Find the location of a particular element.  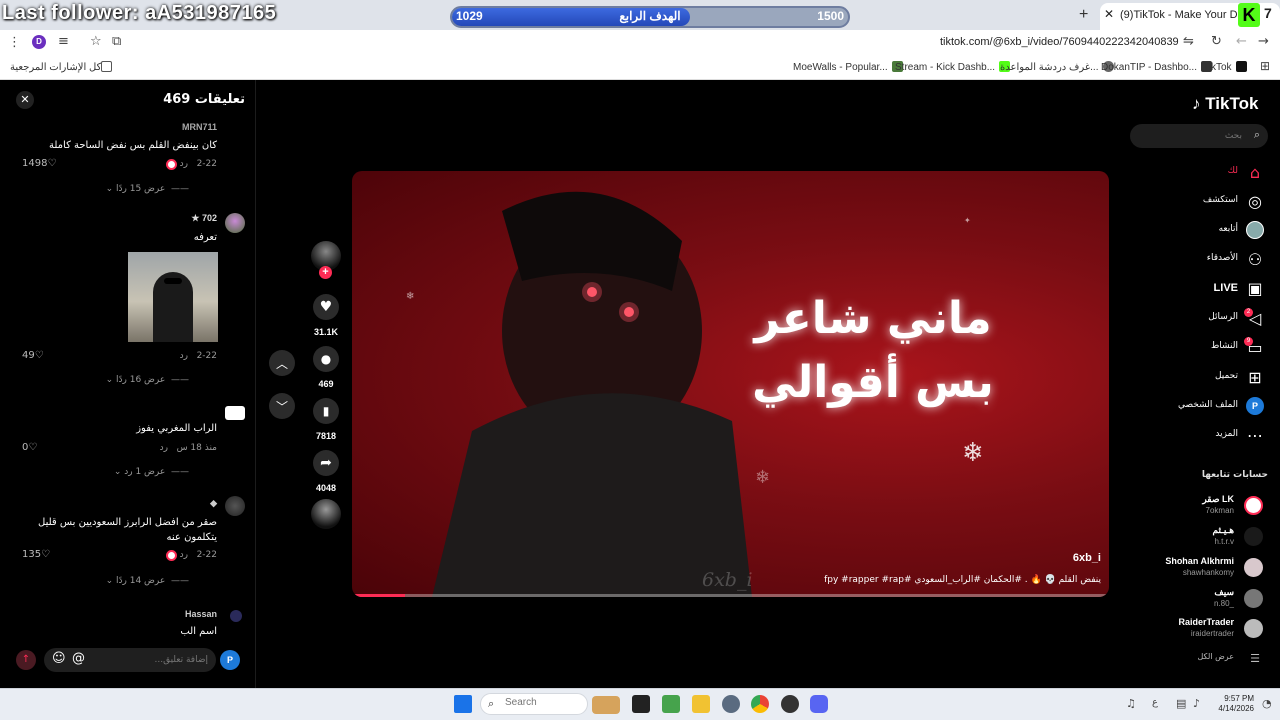

nav-live: LIVE is located at coordinates (1226, 288).